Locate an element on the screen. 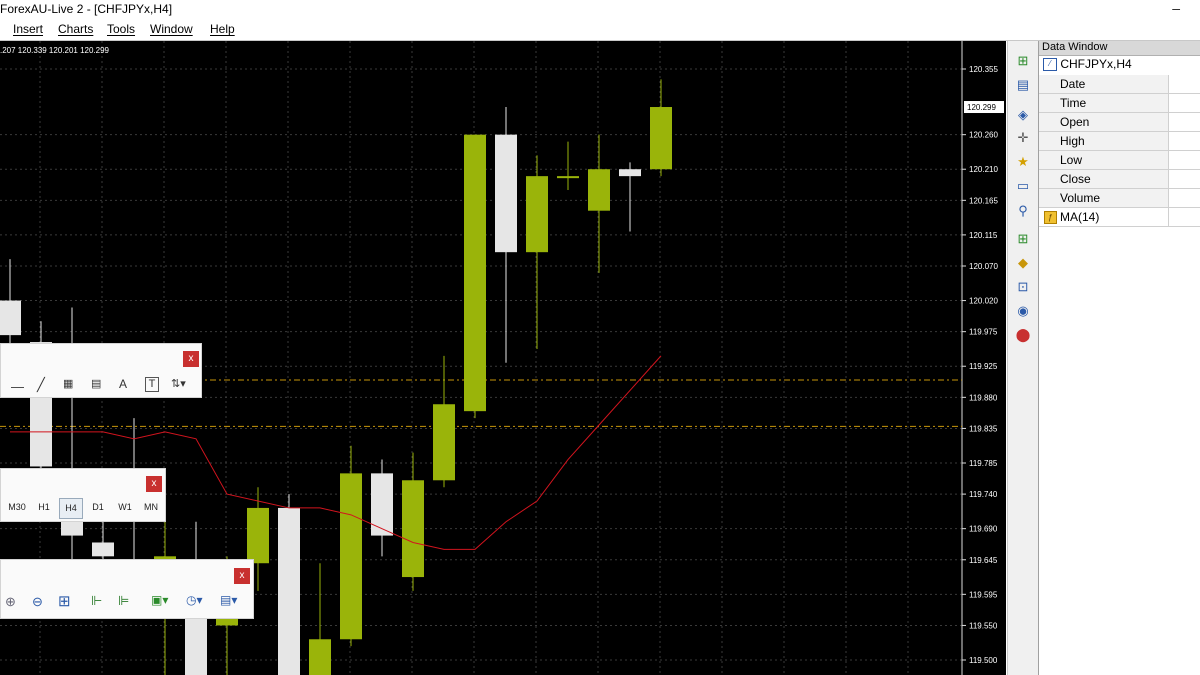 This screenshot has height=675, width=1200. navigator-crosshair-icon: ✛ is located at coordinates (1023, 137).